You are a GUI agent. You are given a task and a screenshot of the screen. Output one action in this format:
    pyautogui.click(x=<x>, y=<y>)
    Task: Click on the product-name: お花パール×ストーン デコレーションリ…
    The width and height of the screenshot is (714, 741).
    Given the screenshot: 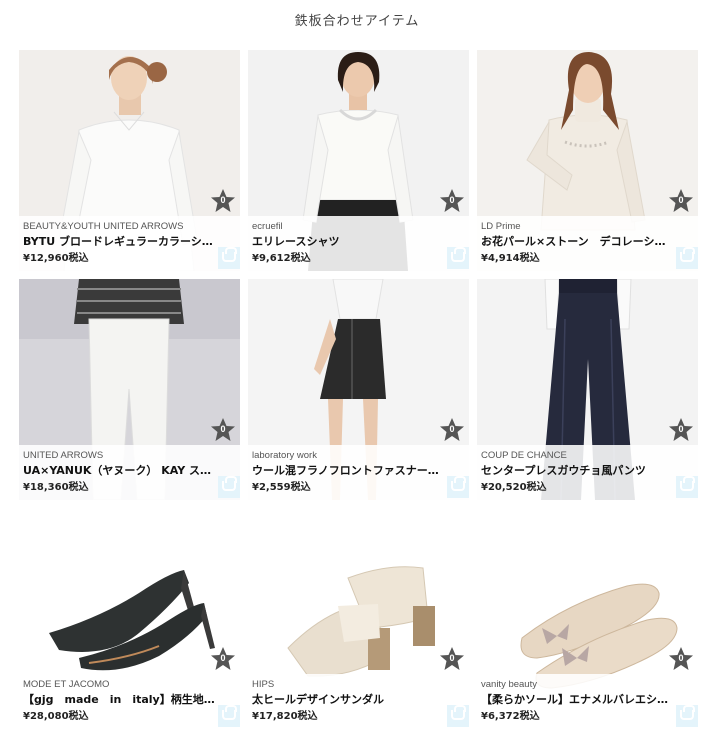 What is the action you would take?
    pyautogui.click(x=577, y=241)
    